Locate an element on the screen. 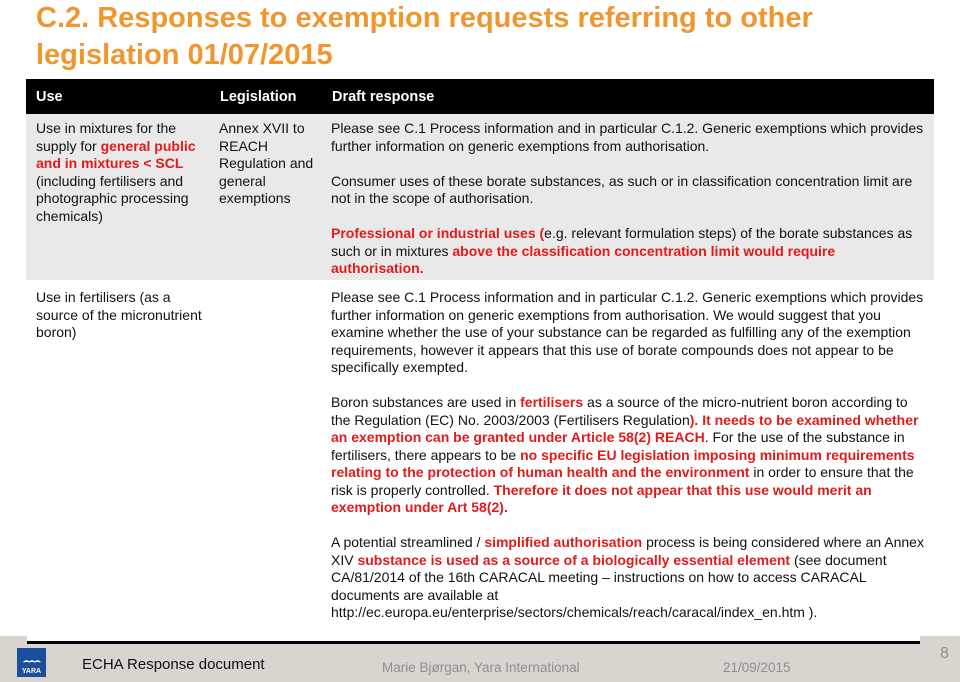 This screenshot has height=682, width=960. header-draft-response: Draft response is located at coordinates (383, 96).